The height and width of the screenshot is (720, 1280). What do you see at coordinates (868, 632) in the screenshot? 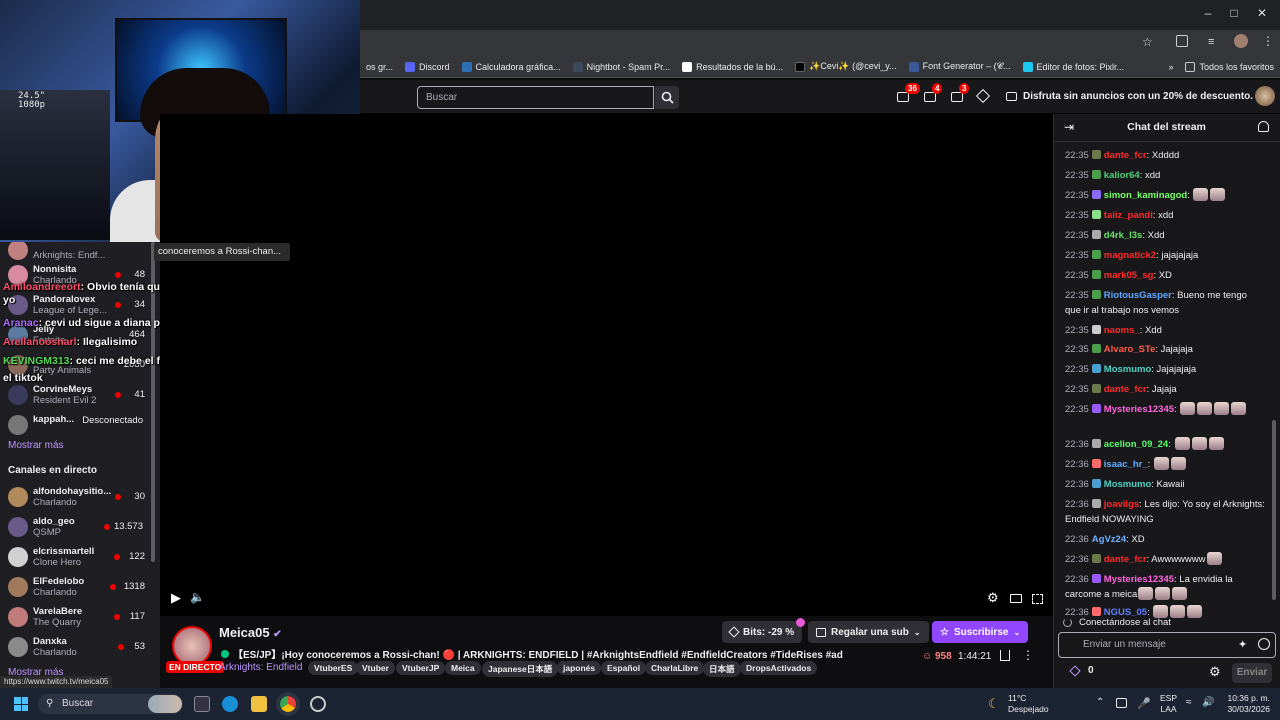
I see `gift-sub-button: Regalar una sub ⌄` at bounding box center [868, 632].